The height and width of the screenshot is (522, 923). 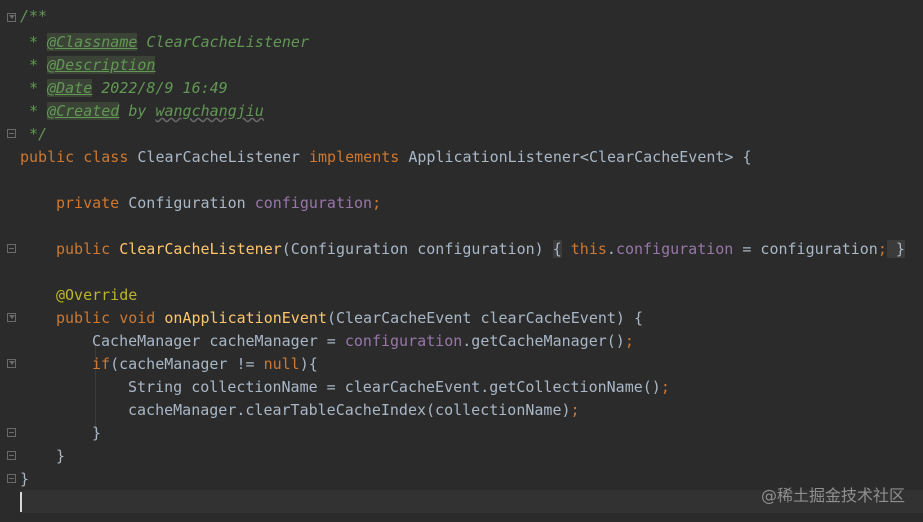 I want to click on code-text: CacheManager cacheManager =, so click(x=218, y=341).